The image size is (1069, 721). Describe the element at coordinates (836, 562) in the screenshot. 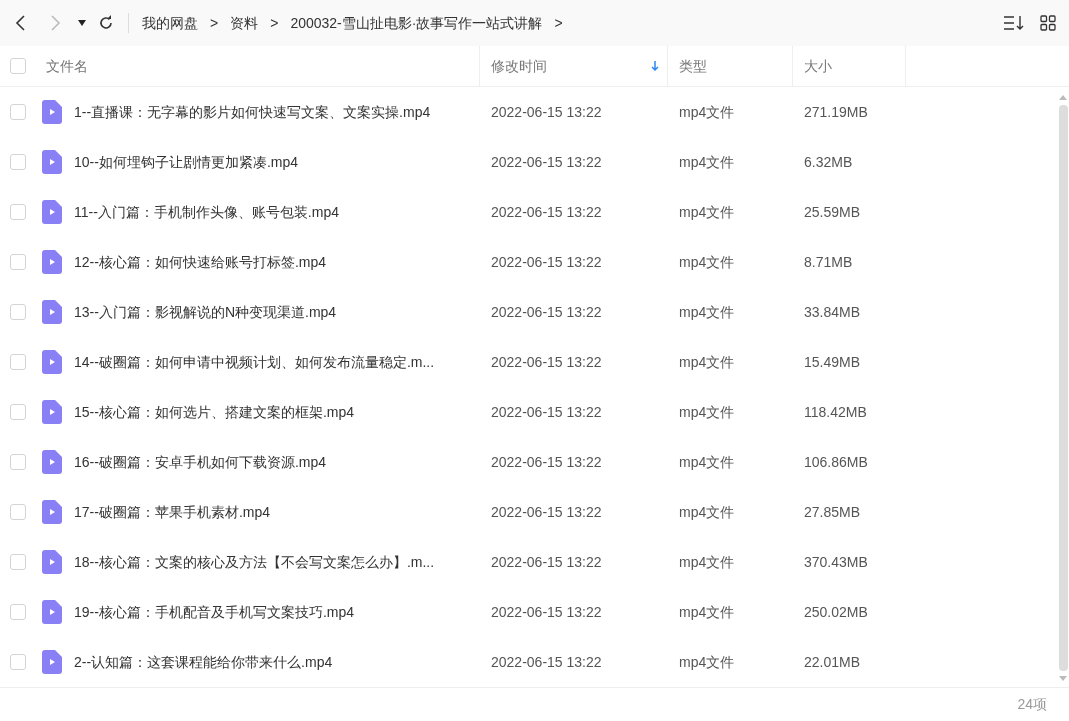

I see `file-size: 370.43MB` at that location.